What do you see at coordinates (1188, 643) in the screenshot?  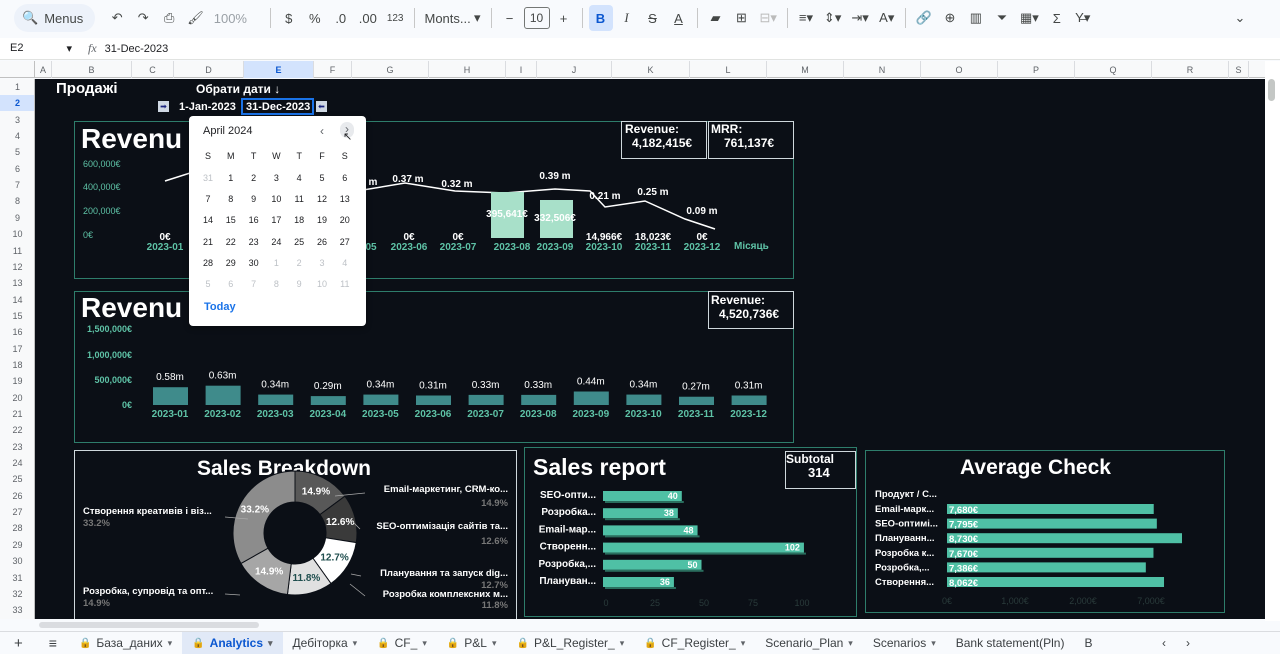 I see `scroll-tabs-right-button: ›` at bounding box center [1188, 643].